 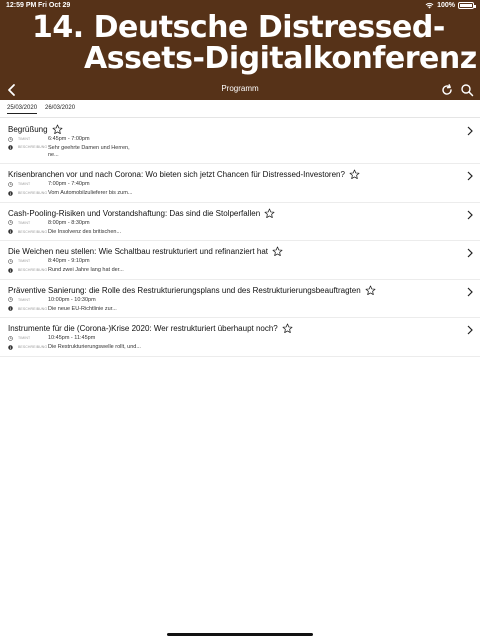 What do you see at coordinates (447, 90) in the screenshot?
I see `refresh-icon` at bounding box center [447, 90].